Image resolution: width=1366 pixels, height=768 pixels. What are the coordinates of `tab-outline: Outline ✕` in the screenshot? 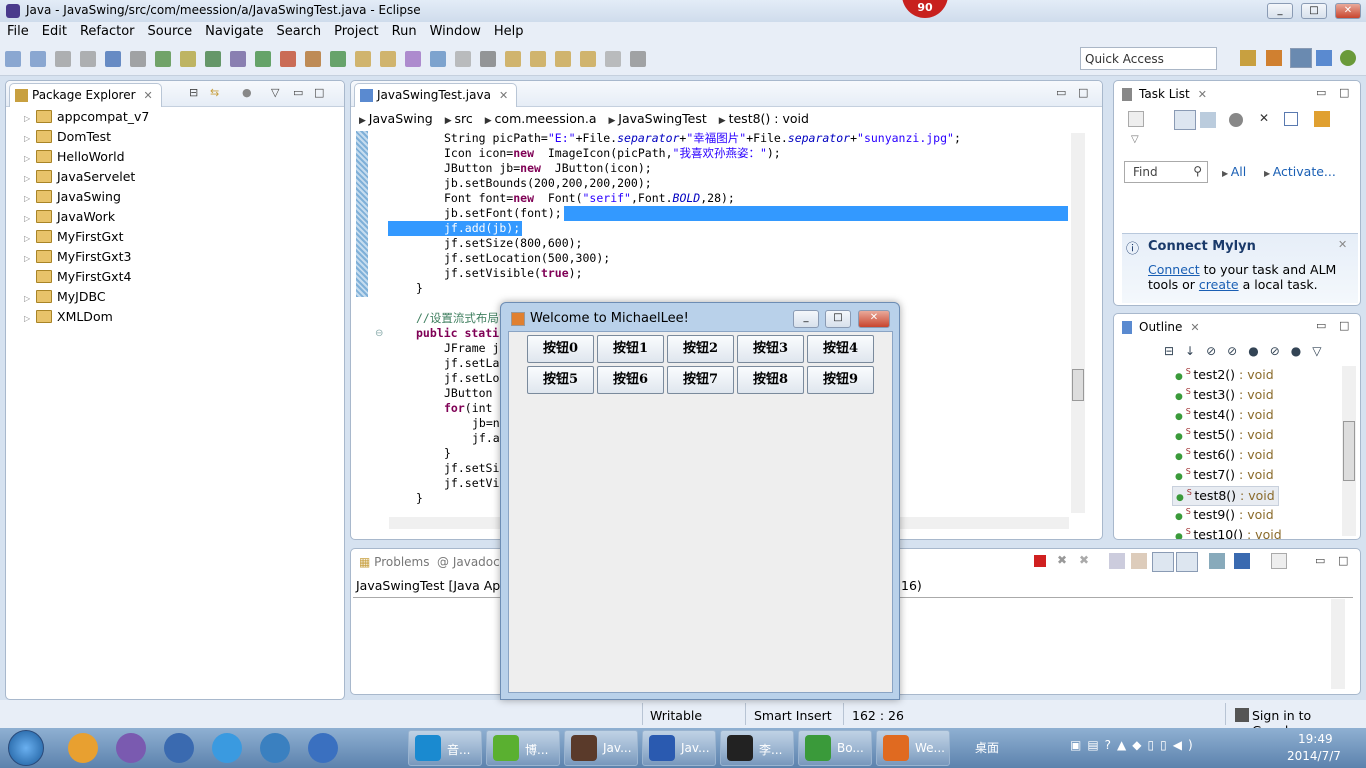 It's located at (1162, 328).